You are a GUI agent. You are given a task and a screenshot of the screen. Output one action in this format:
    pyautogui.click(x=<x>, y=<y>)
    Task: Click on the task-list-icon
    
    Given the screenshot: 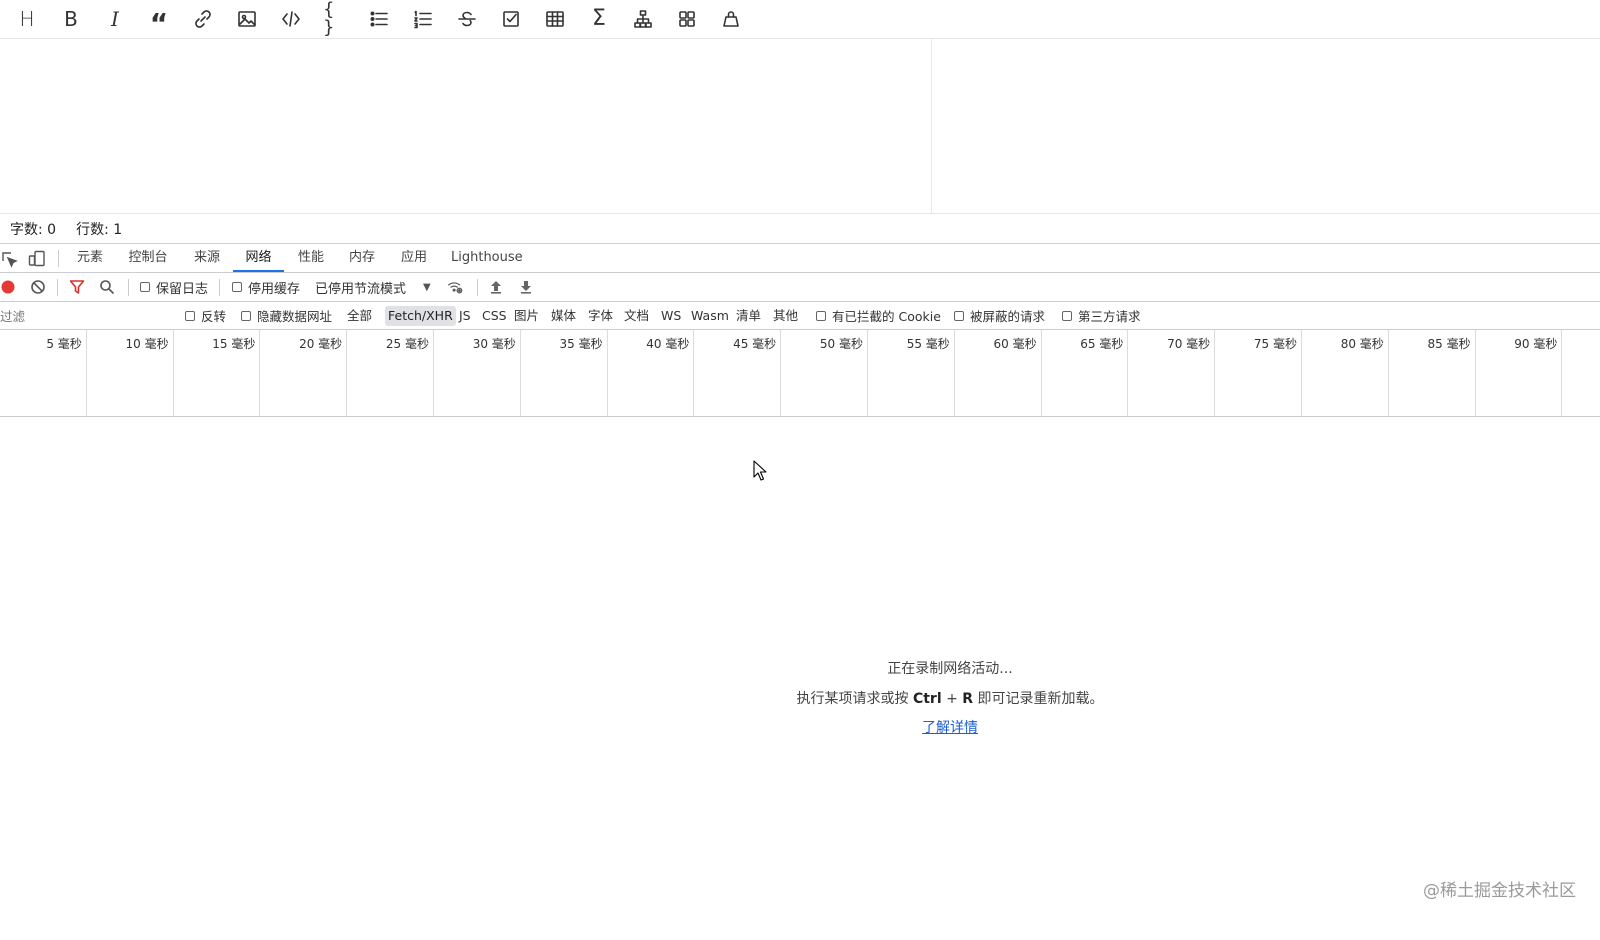 What is the action you would take?
    pyautogui.click(x=511, y=19)
    